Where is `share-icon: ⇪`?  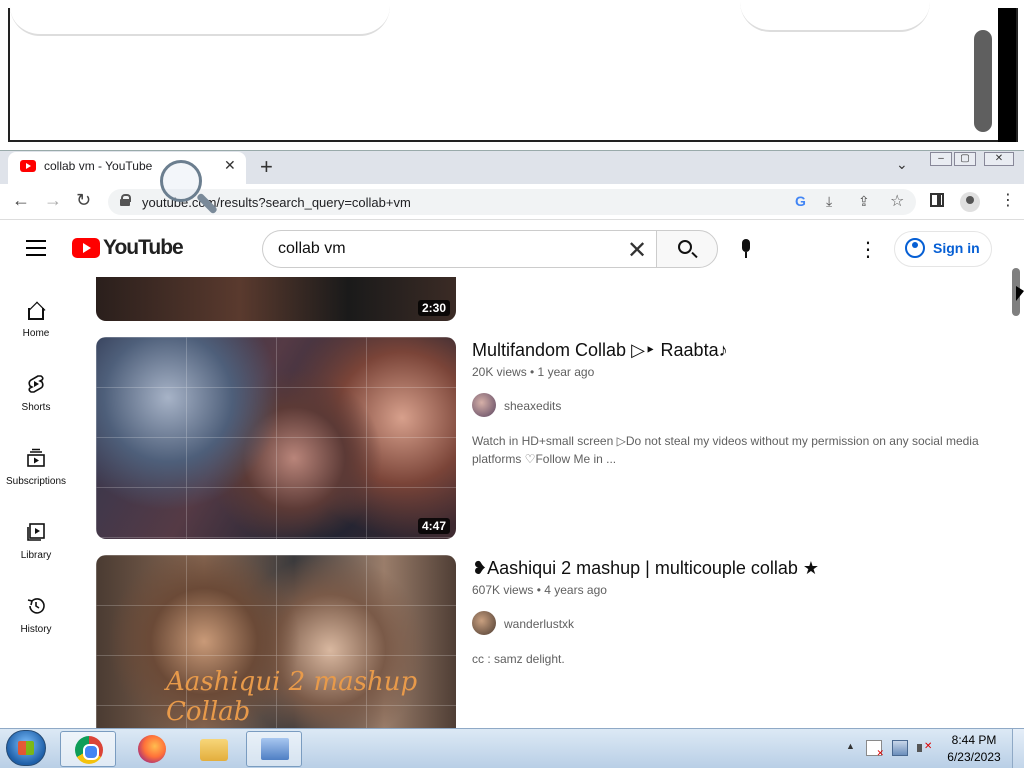
share-icon: ⇪ is located at coordinates (864, 201).